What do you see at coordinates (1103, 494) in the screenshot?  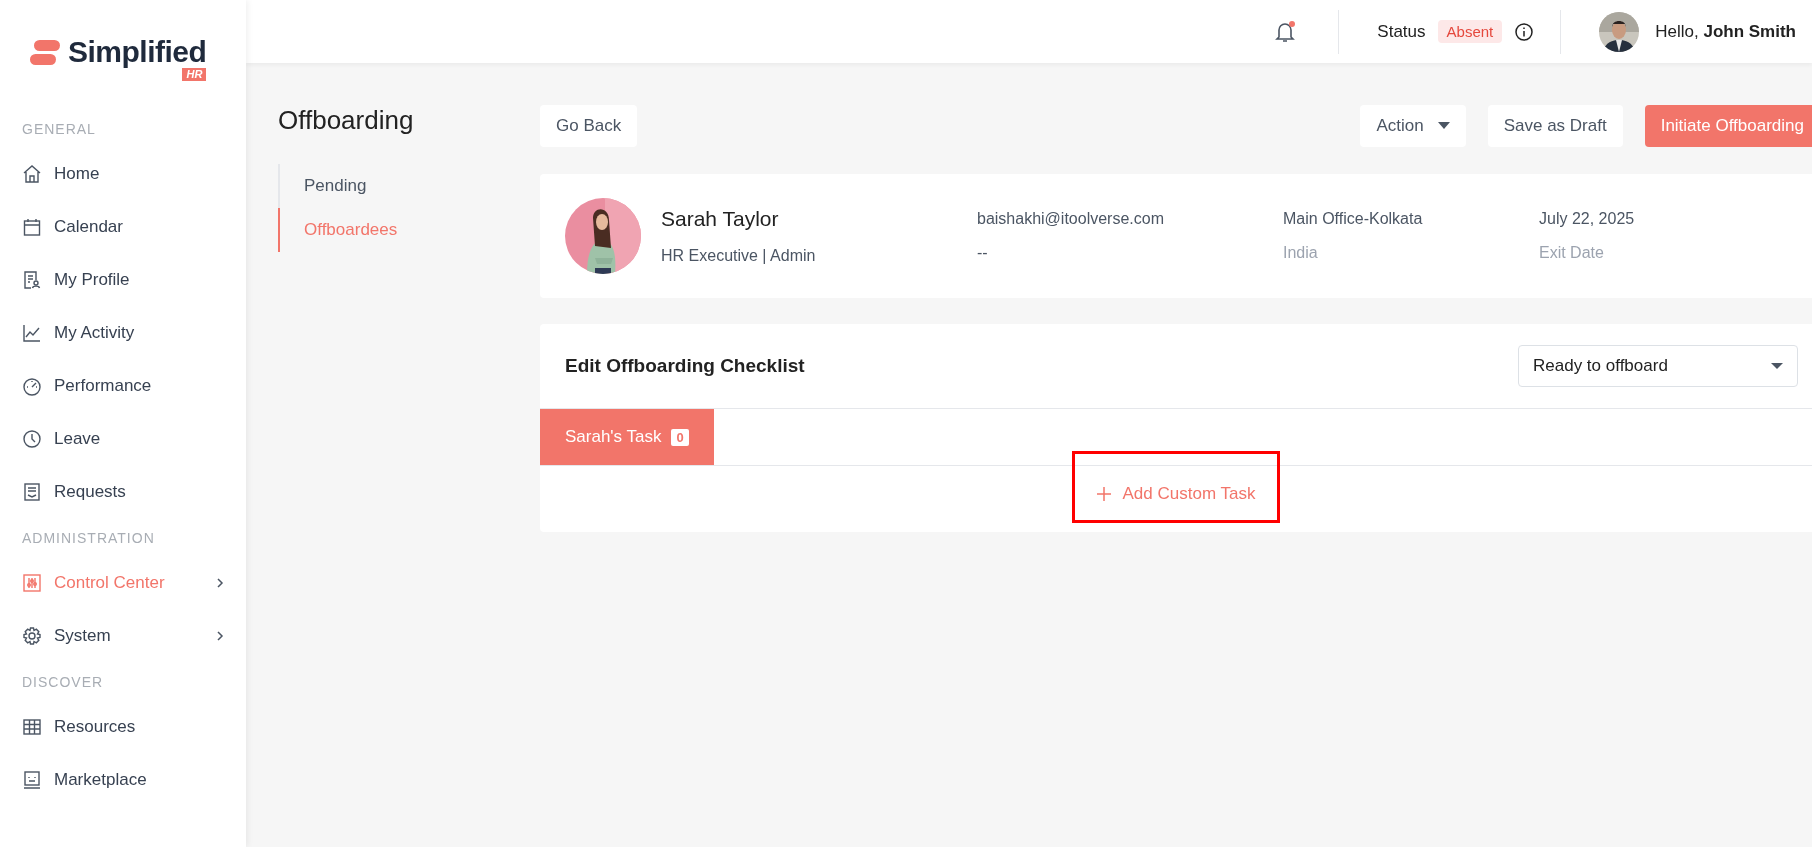 I see `plus-icon` at bounding box center [1103, 494].